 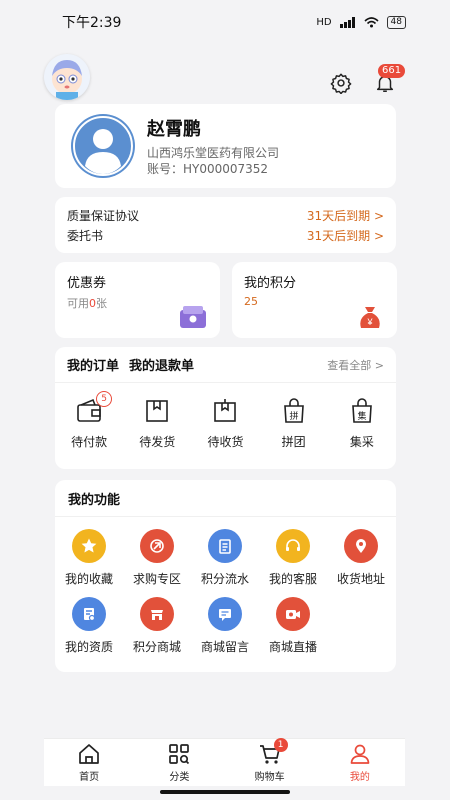 I want to click on battery-indicator: 48, so click(x=396, y=22).